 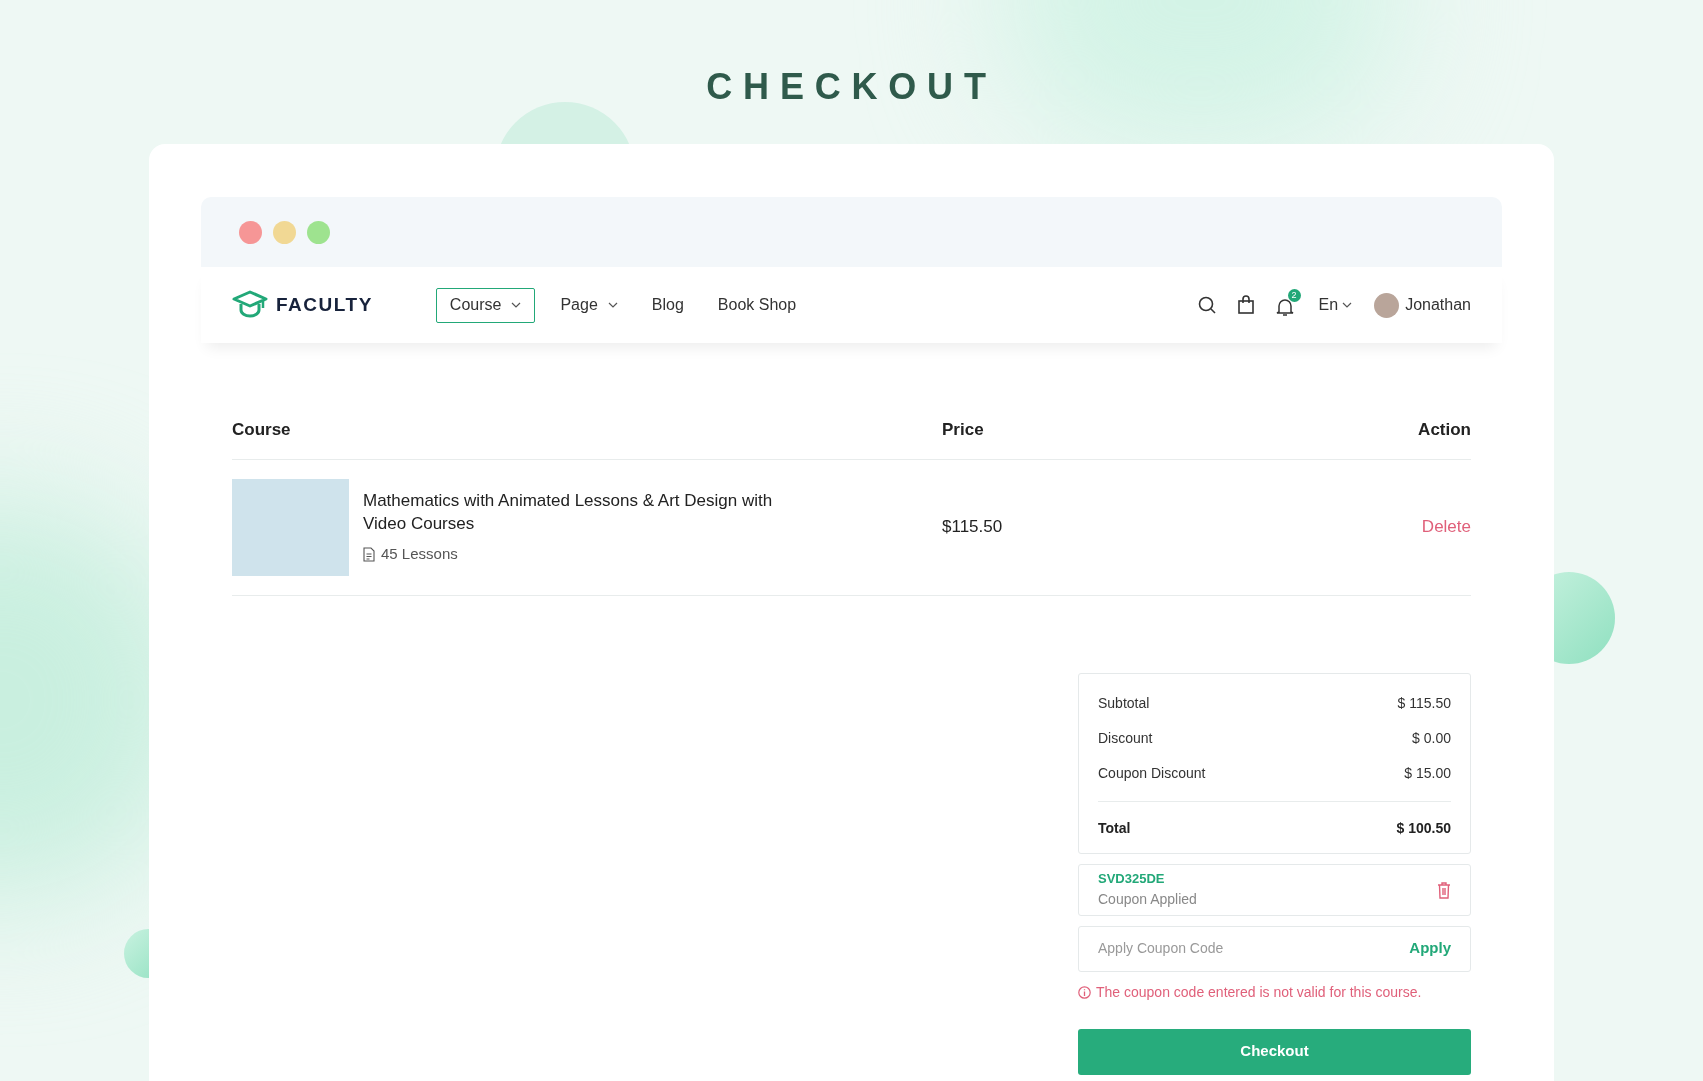 What do you see at coordinates (1335, 305) in the screenshot?
I see `language-selector: En` at bounding box center [1335, 305].